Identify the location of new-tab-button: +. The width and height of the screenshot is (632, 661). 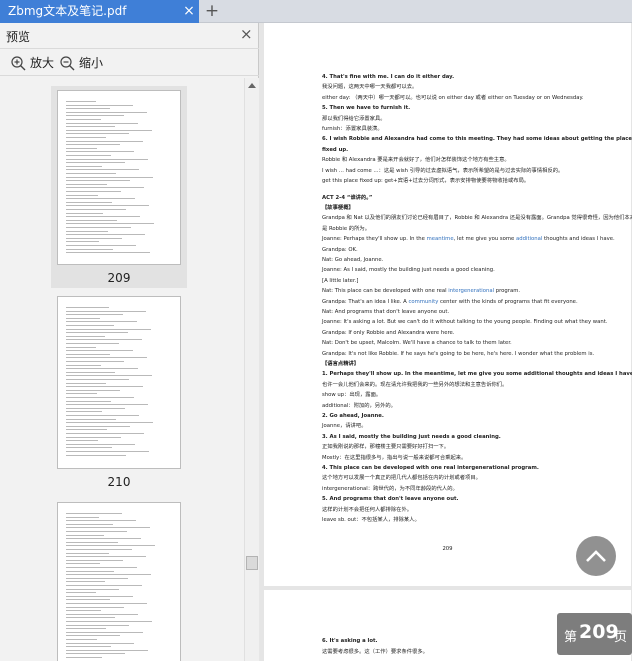
(212, 11).